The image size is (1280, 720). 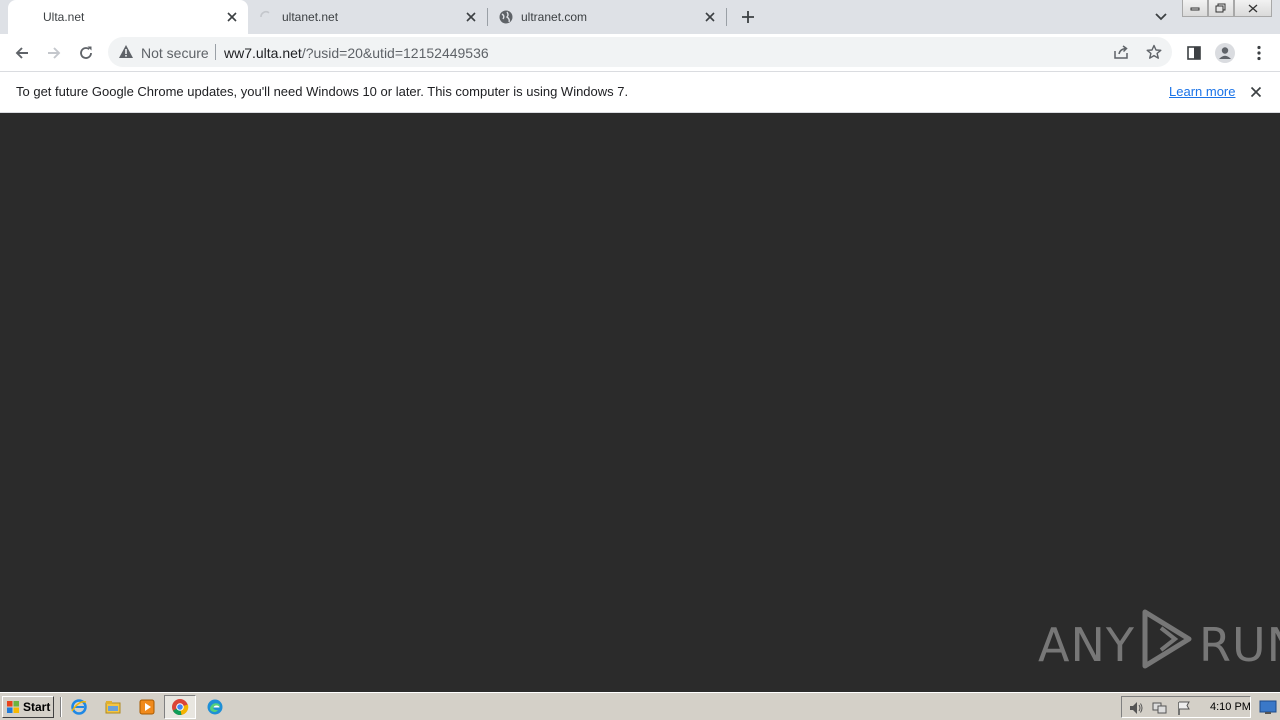 I want to click on url-path: /?usid=20&utid=12152449536, so click(x=395, y=53).